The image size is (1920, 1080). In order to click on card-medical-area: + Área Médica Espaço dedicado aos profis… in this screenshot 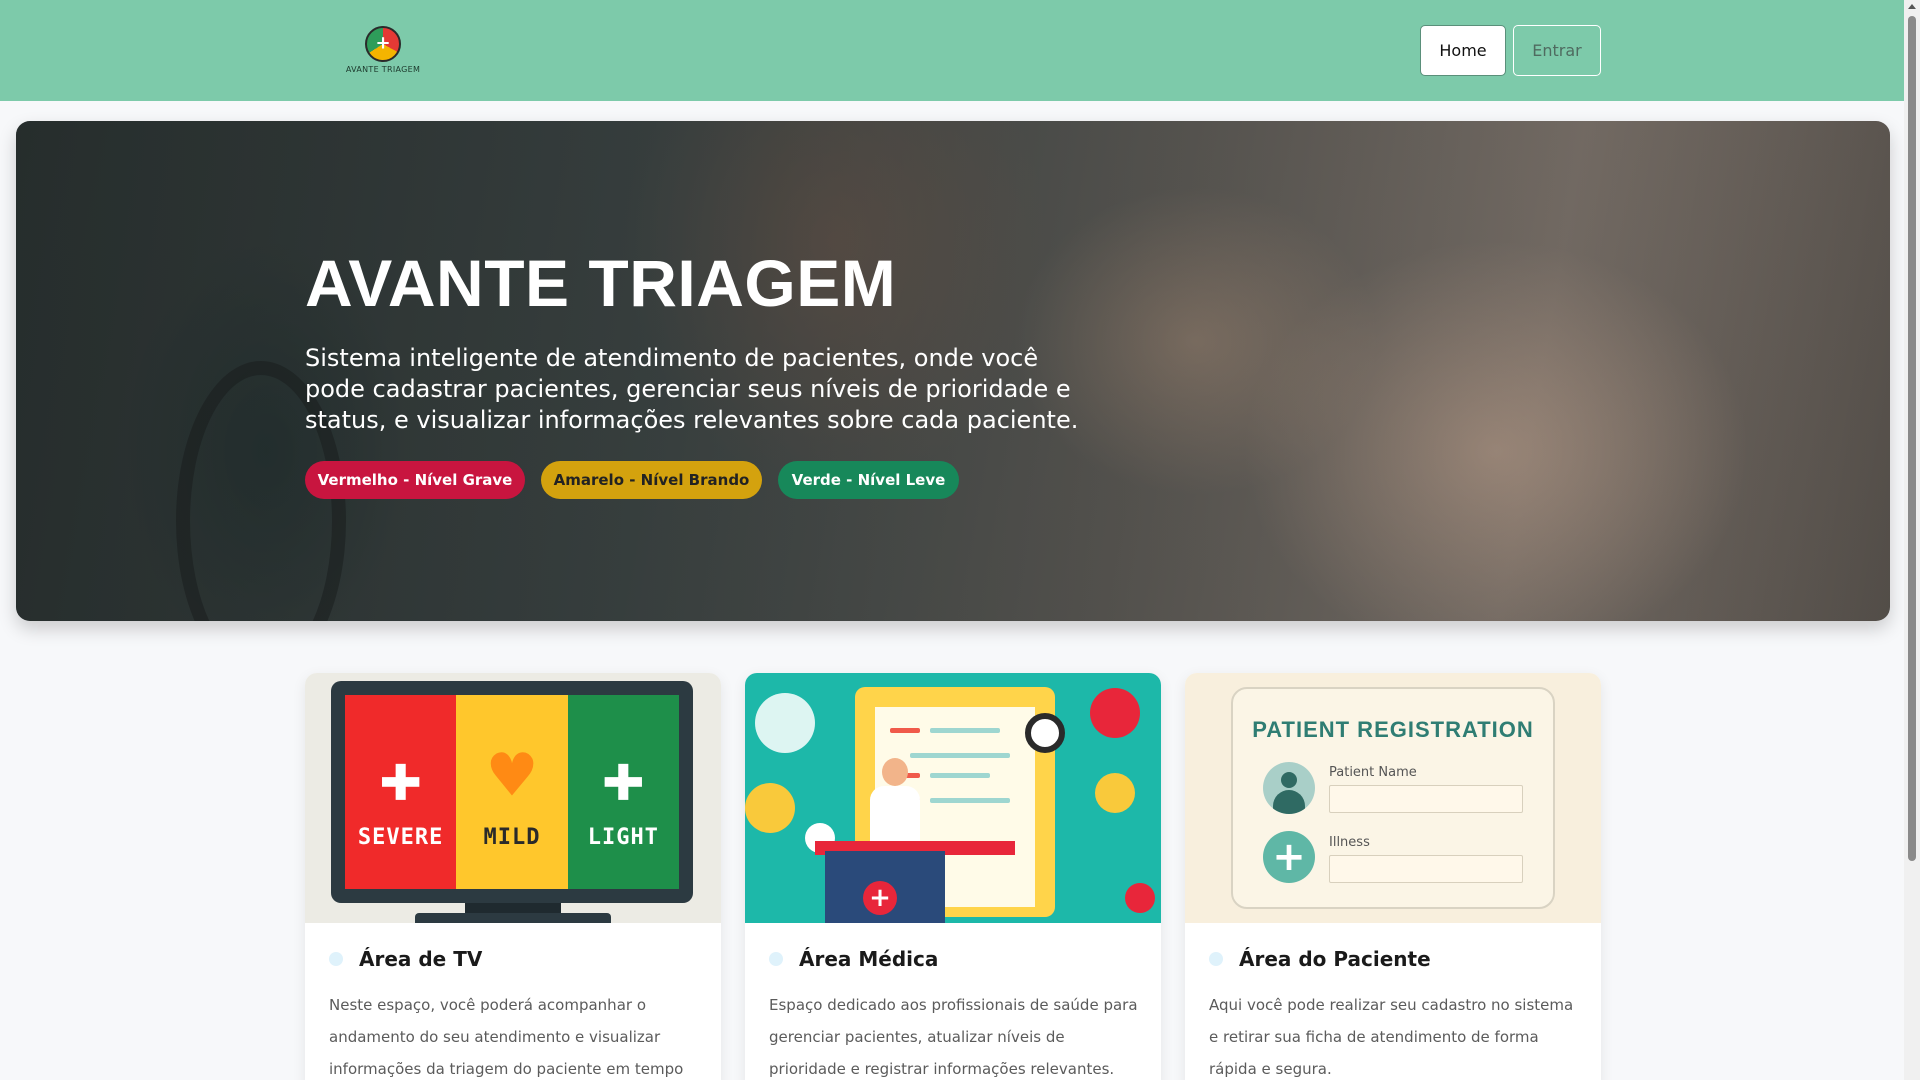, I will do `click(953, 876)`.